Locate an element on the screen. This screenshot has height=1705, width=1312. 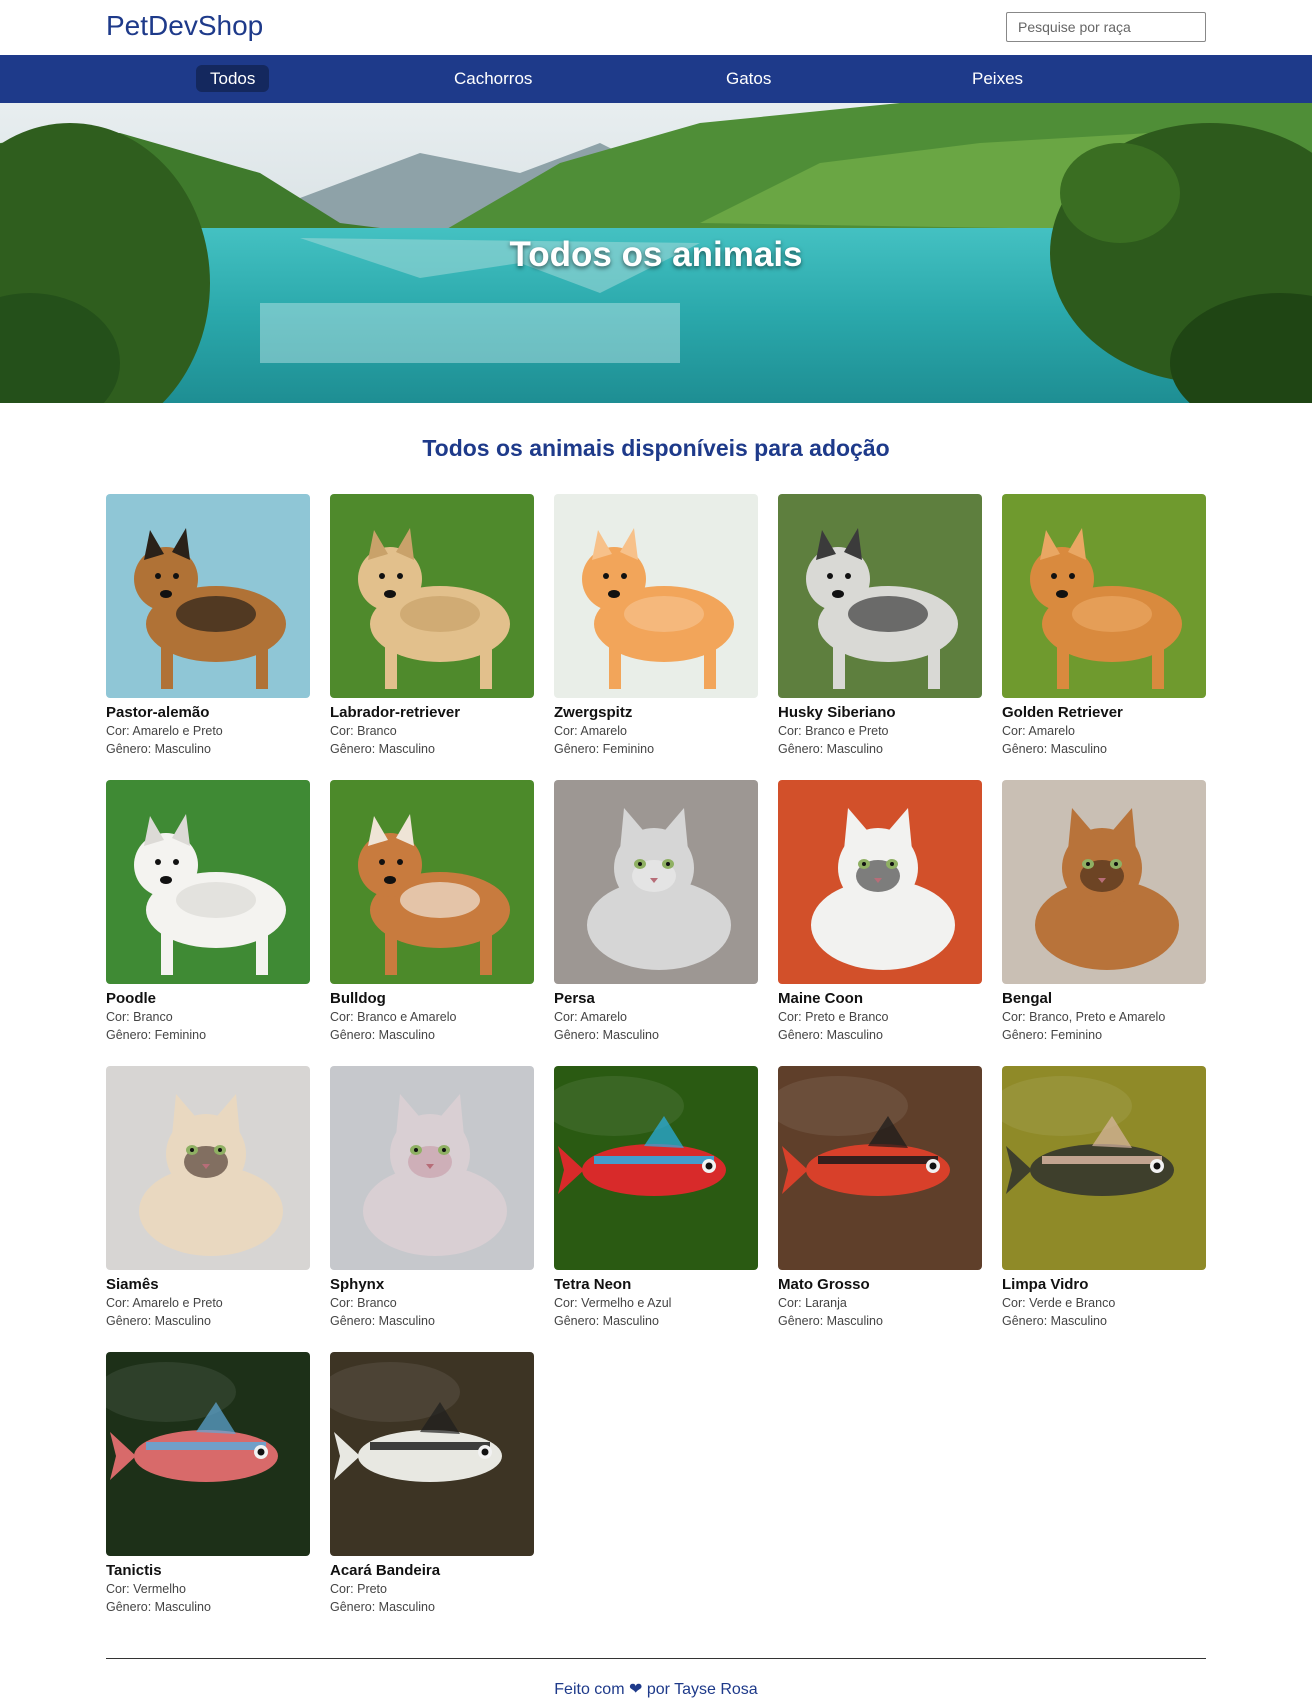
animal-card: Poodle Cor: Branco Gênero: Feminino is located at coordinates (208, 923).